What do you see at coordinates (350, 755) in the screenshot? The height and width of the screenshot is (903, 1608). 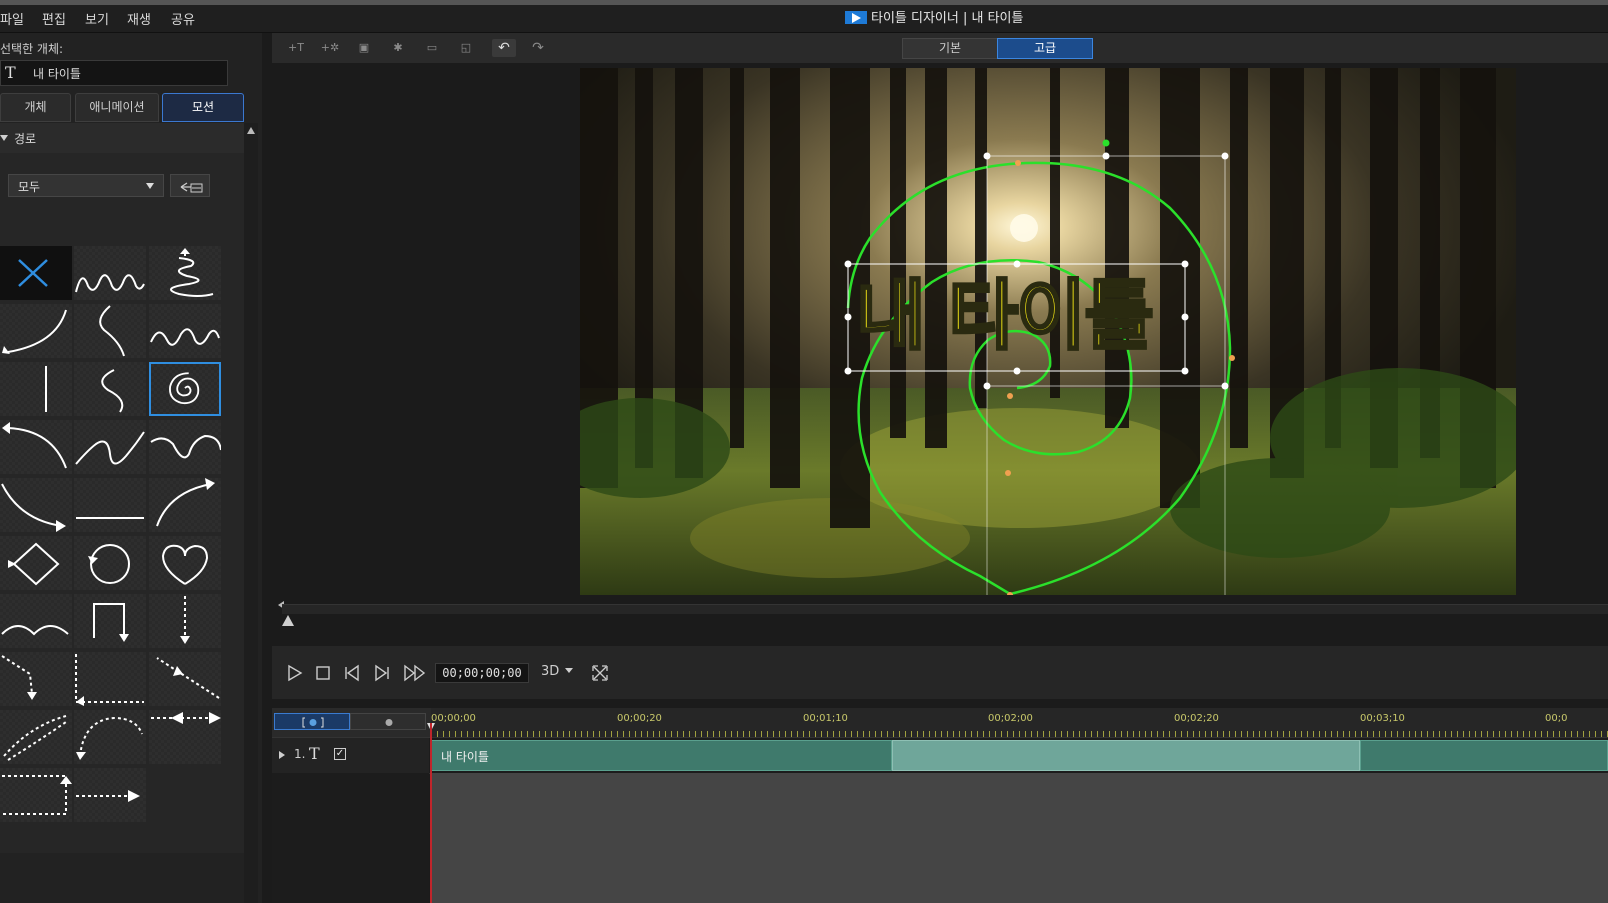 I see `track-header: 1. T ✓` at bounding box center [350, 755].